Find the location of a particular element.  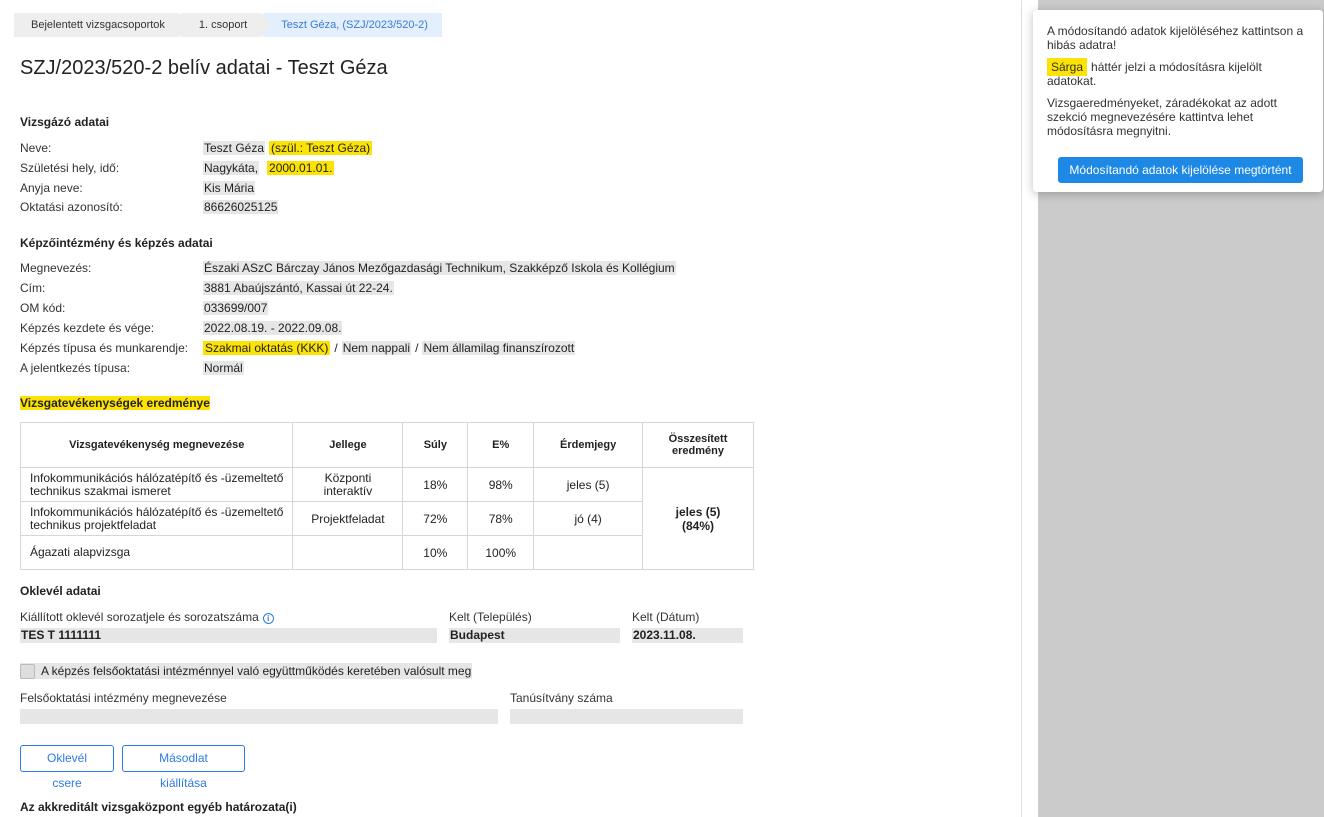

type3-value: Nem államilag finanszírozott is located at coordinates (499, 348).